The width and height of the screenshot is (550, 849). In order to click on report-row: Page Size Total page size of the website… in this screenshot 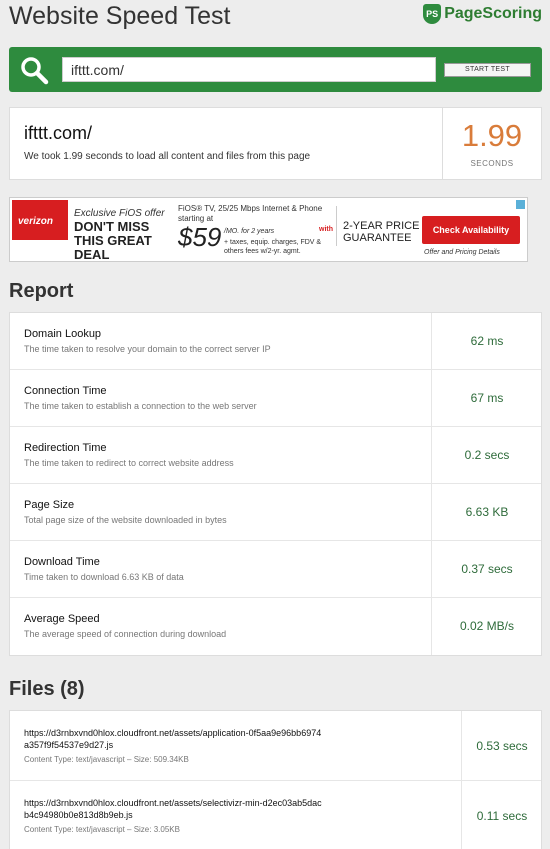, I will do `click(275, 512)`.